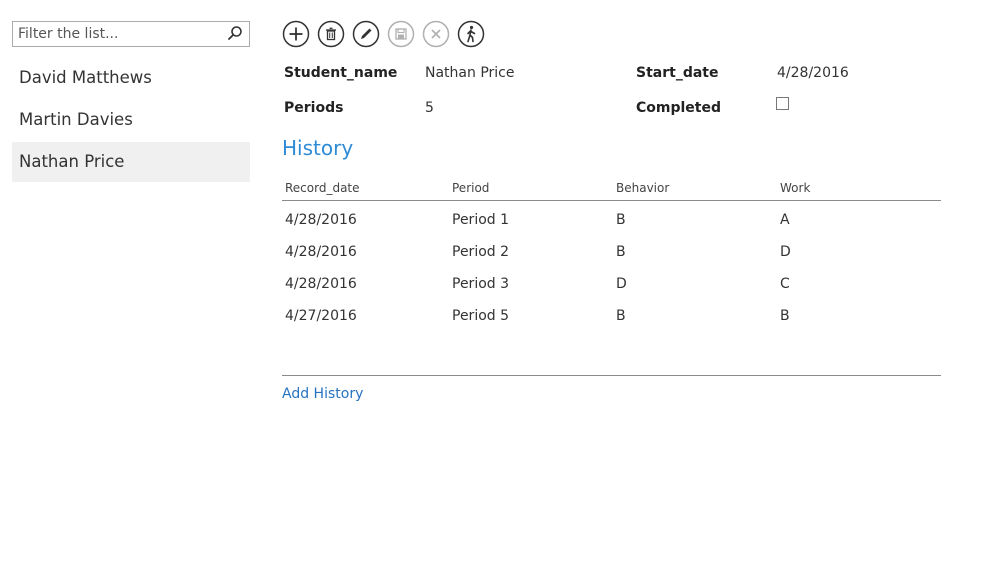  Describe the element at coordinates (470, 73) in the screenshot. I see `student-name-value: Nathan Price` at that location.